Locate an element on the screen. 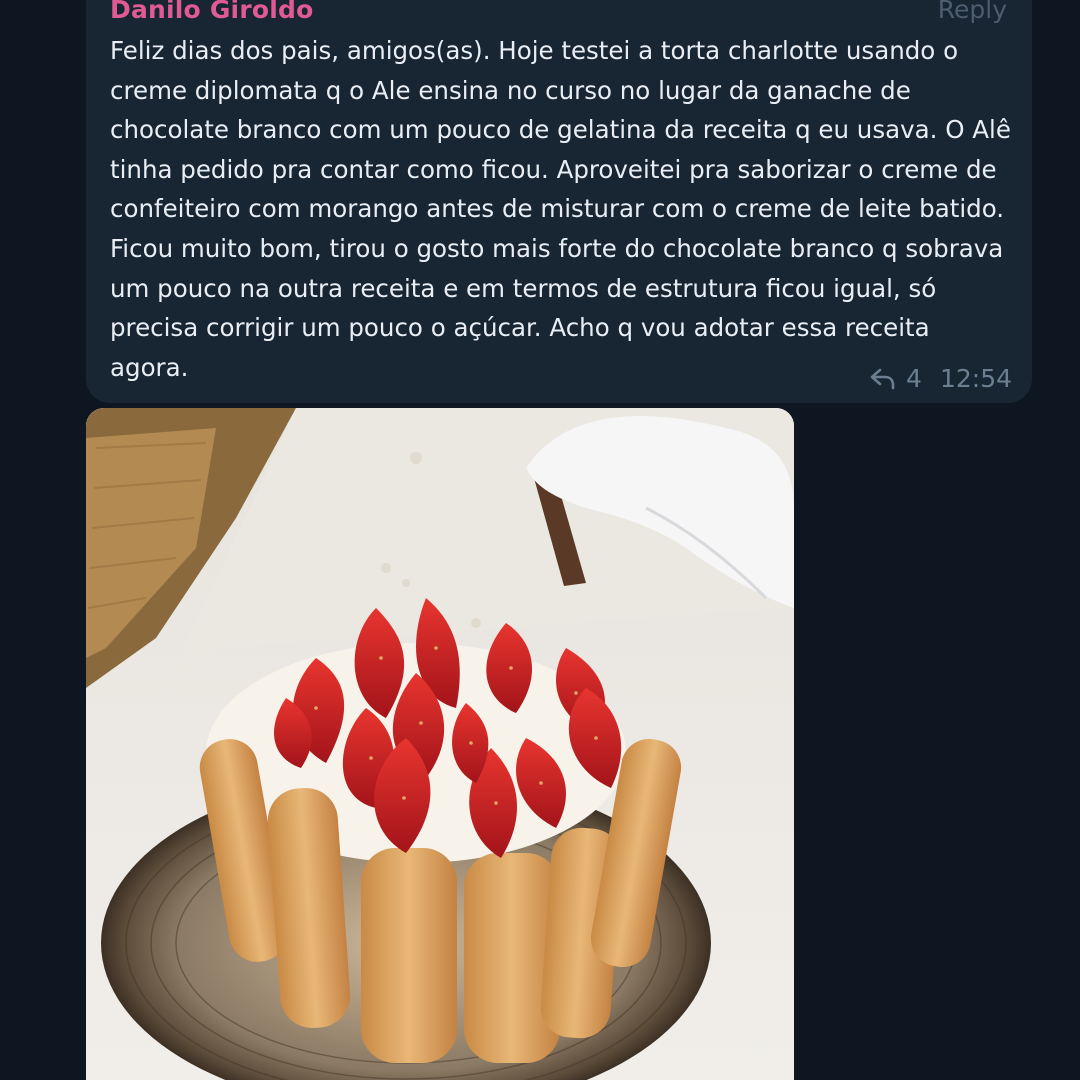 The width and height of the screenshot is (1080, 1080). reply-arrow-icon is located at coordinates (883, 378).